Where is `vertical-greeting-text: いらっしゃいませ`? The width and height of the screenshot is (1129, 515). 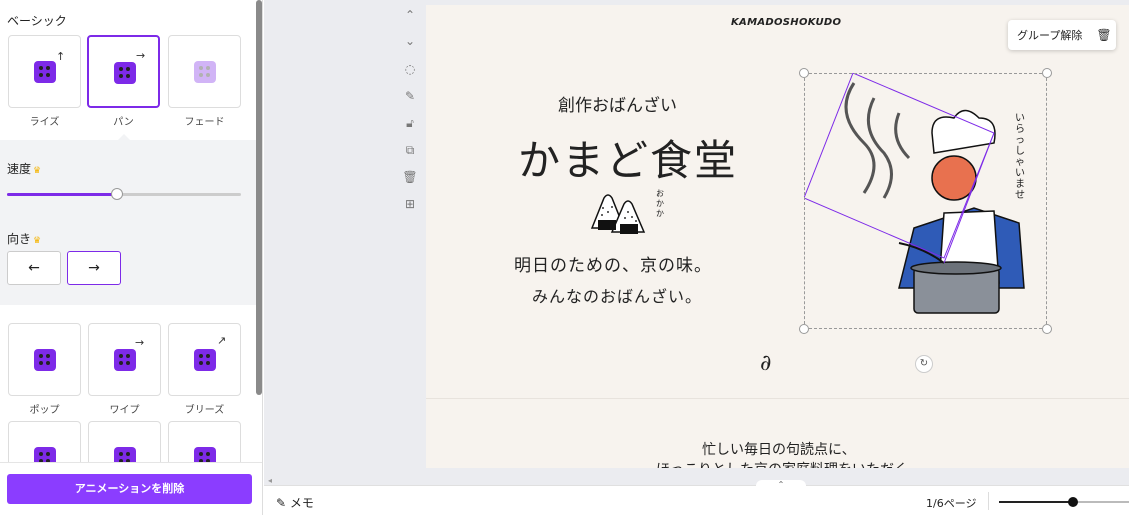 vertical-greeting-text: いらっしゃいませ is located at coordinates (1021, 157).